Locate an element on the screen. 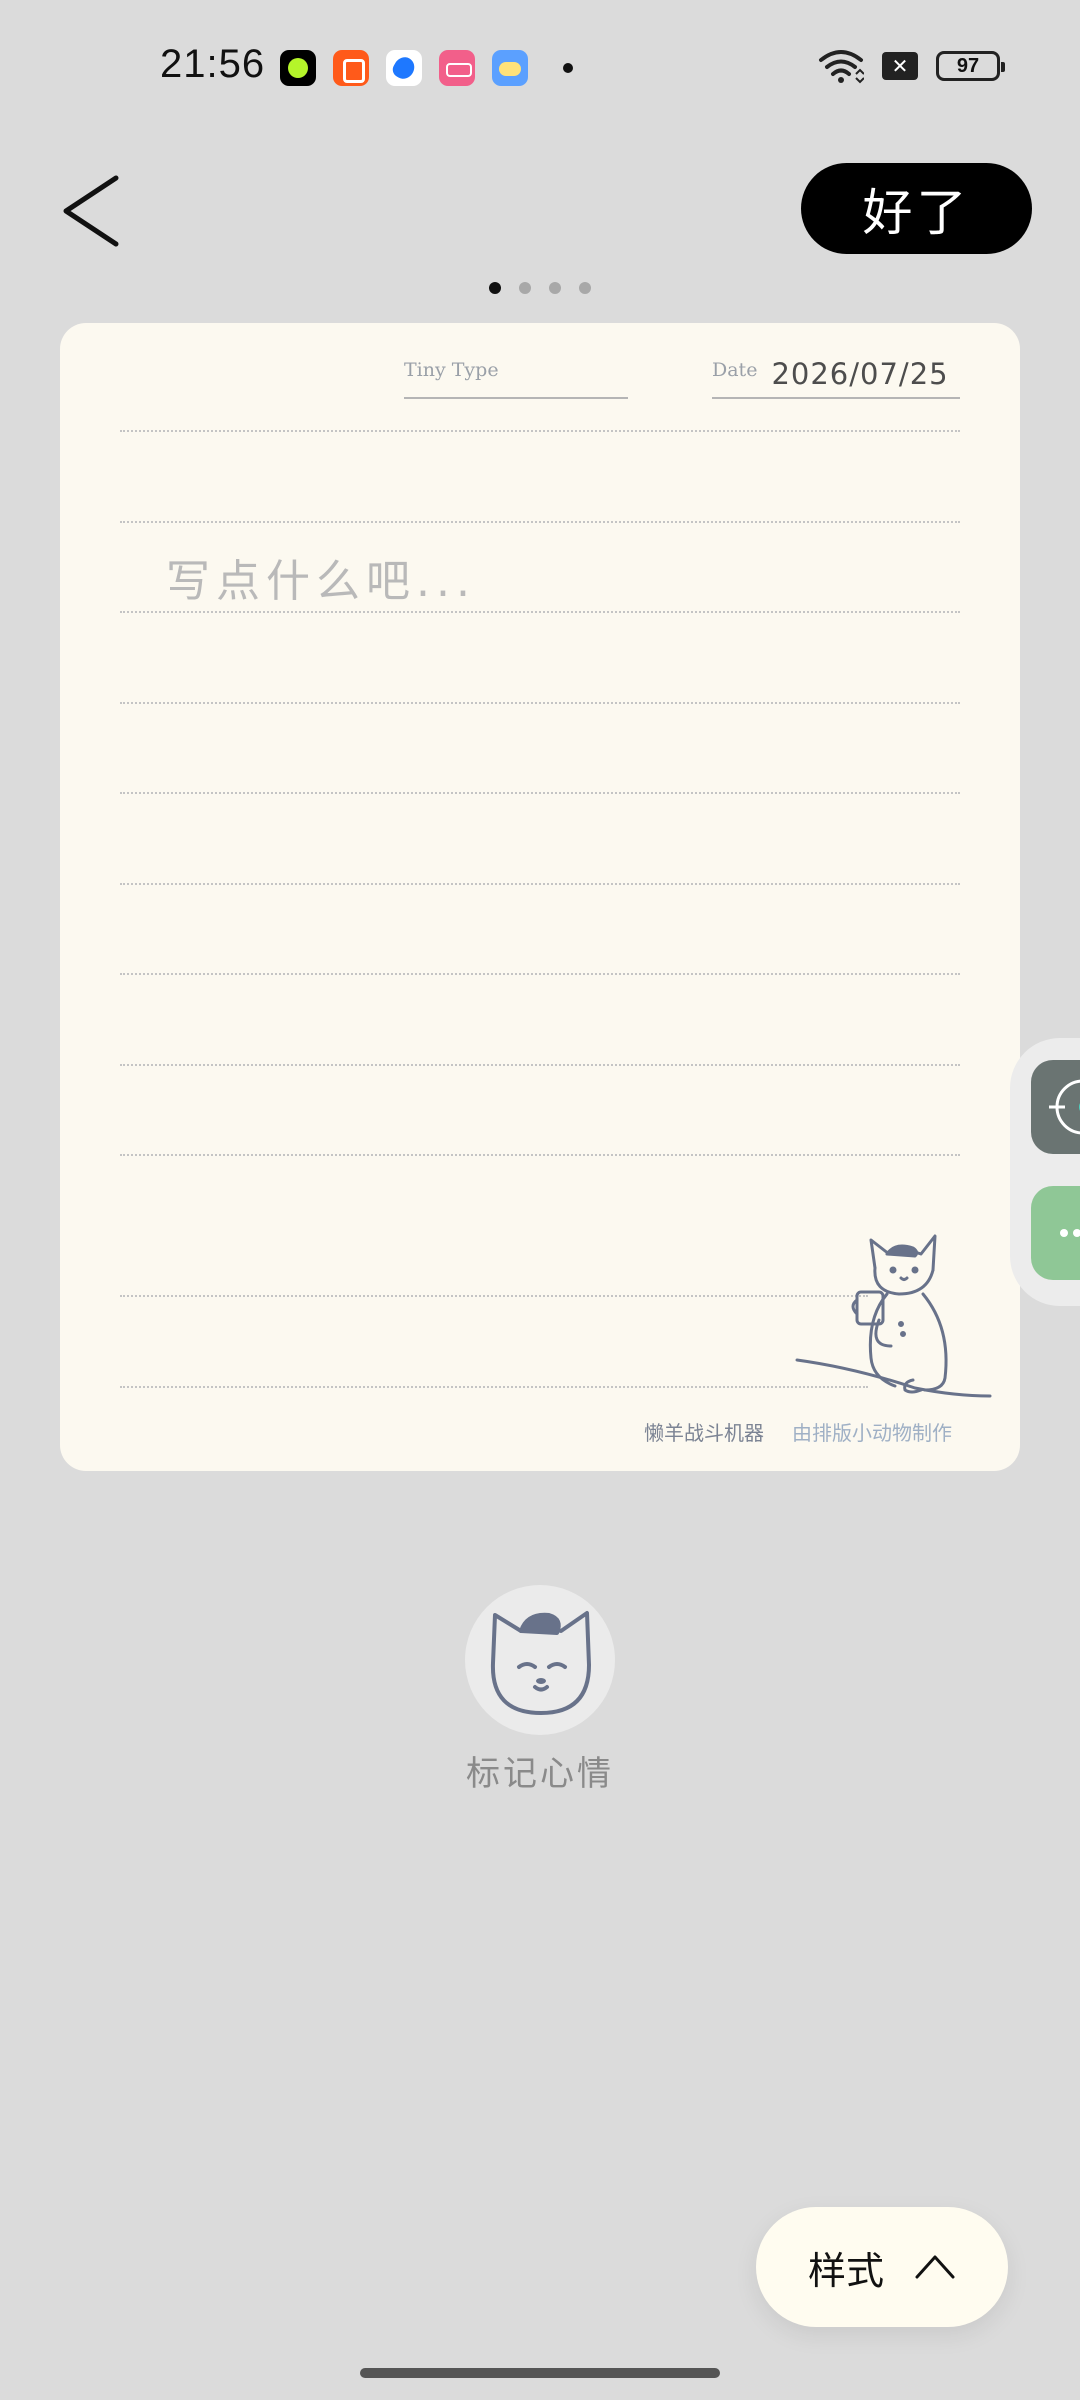  sleepy-cat-face-icon is located at coordinates (540, 1663).